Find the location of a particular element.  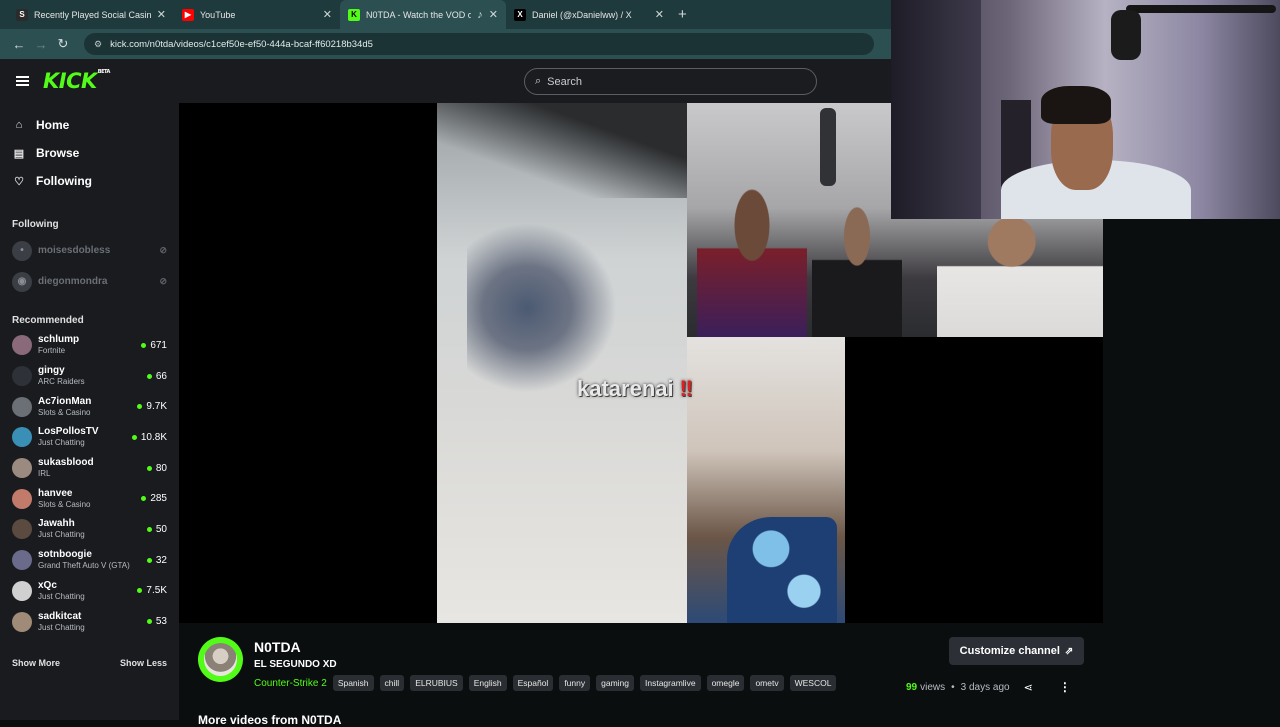

channel-name: sadkitcat is located at coordinates (60, 616).